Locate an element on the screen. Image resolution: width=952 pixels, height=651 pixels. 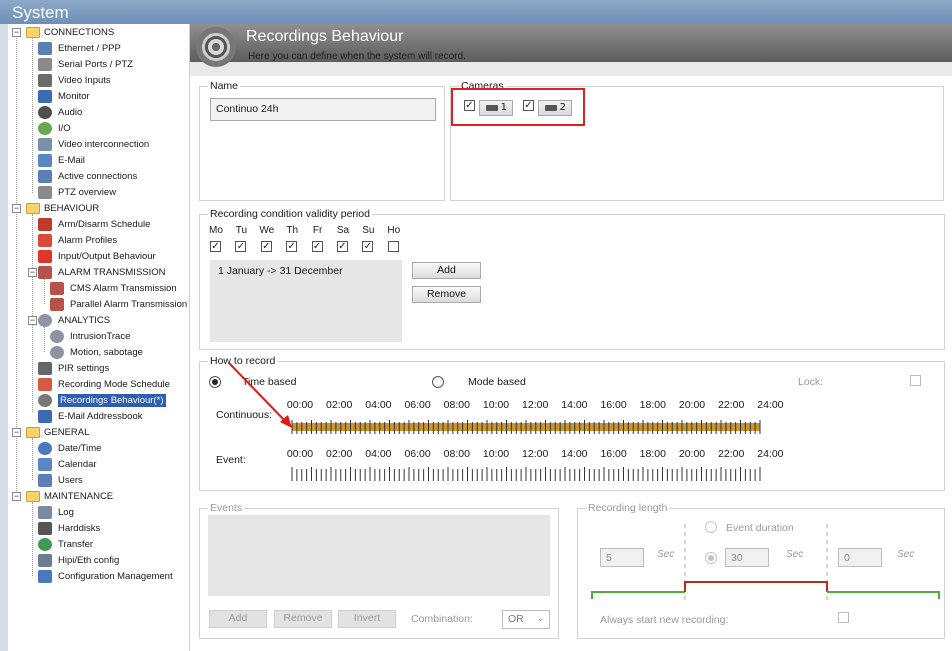
network-icon is located at coordinates (45, 48).